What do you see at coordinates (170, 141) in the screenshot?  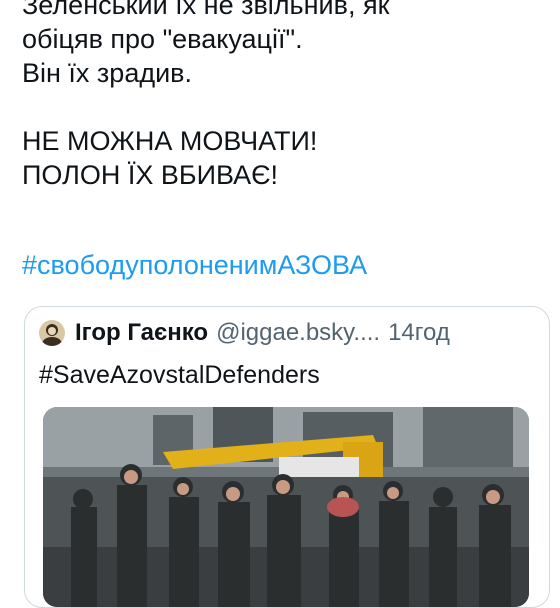 I see `post-line-4: НЕ МОЖНА МОВЧАТИ!` at bounding box center [170, 141].